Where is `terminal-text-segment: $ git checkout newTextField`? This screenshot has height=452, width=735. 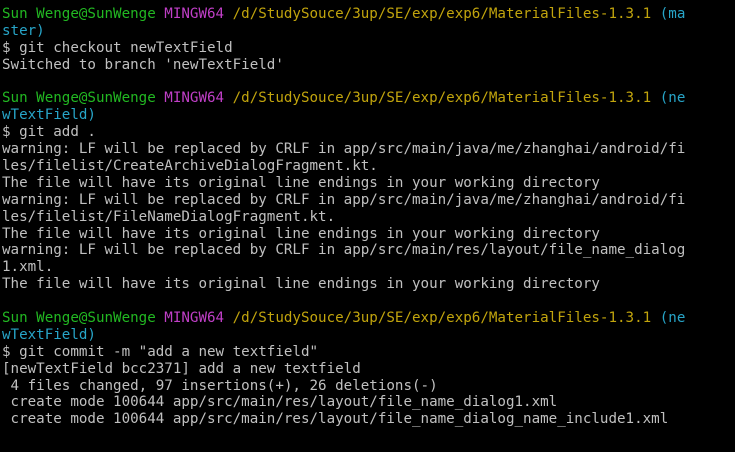 terminal-text-segment: $ git checkout newTextField is located at coordinates (117, 47).